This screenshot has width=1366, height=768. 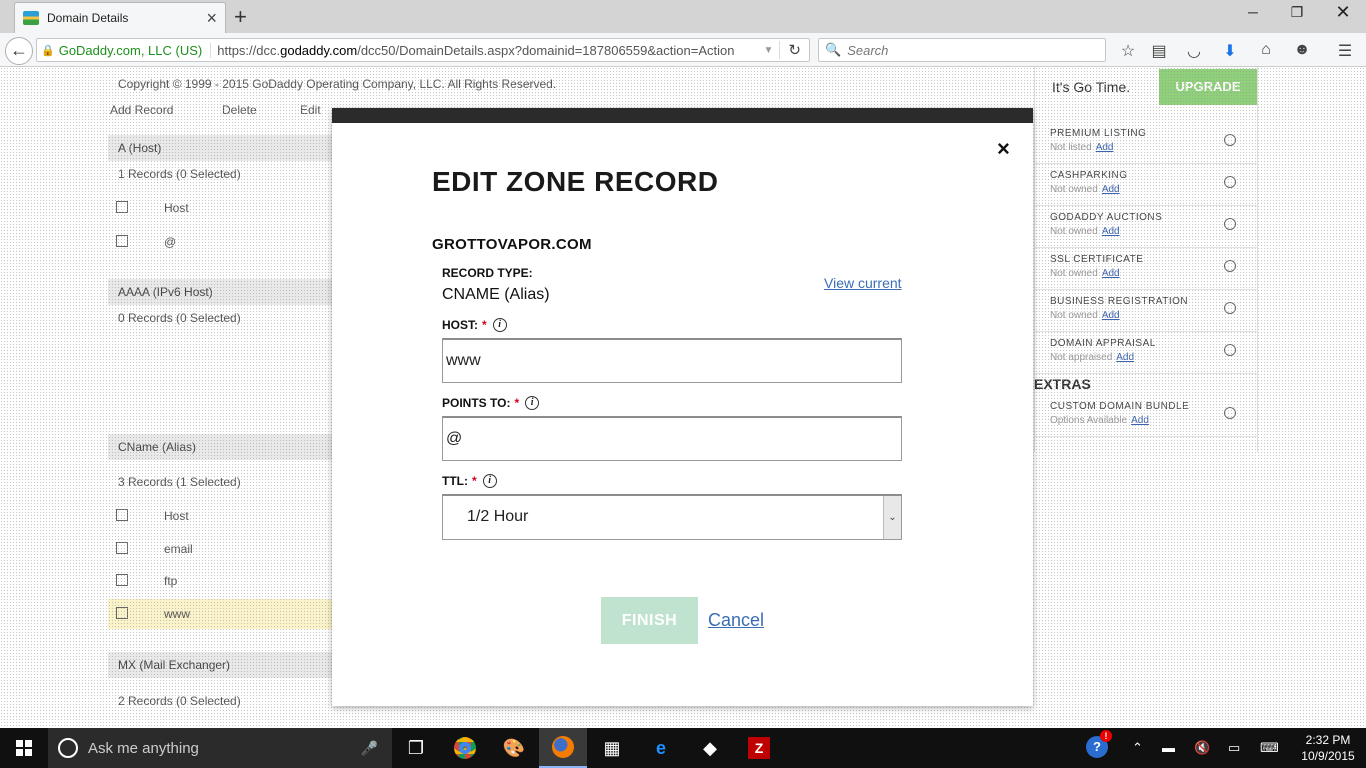 I want to click on side-item-premium-listing: PREMIUM LISTING Not listed Add, so click(x=1146, y=143).